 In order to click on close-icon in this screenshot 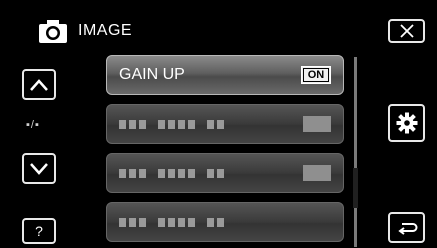, I will do `click(406, 31)`.